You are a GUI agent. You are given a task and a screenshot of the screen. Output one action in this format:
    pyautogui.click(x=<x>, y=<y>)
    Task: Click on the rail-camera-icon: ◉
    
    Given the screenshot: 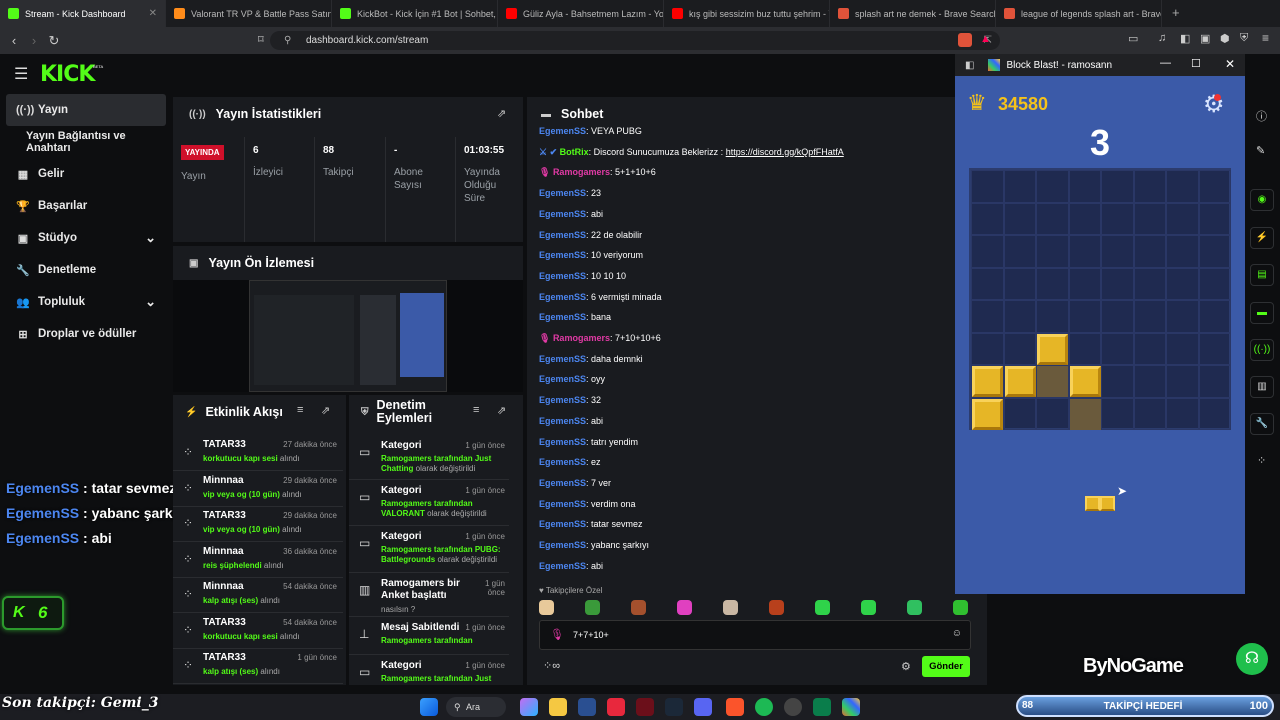 What is the action you would take?
    pyautogui.click(x=1262, y=200)
    